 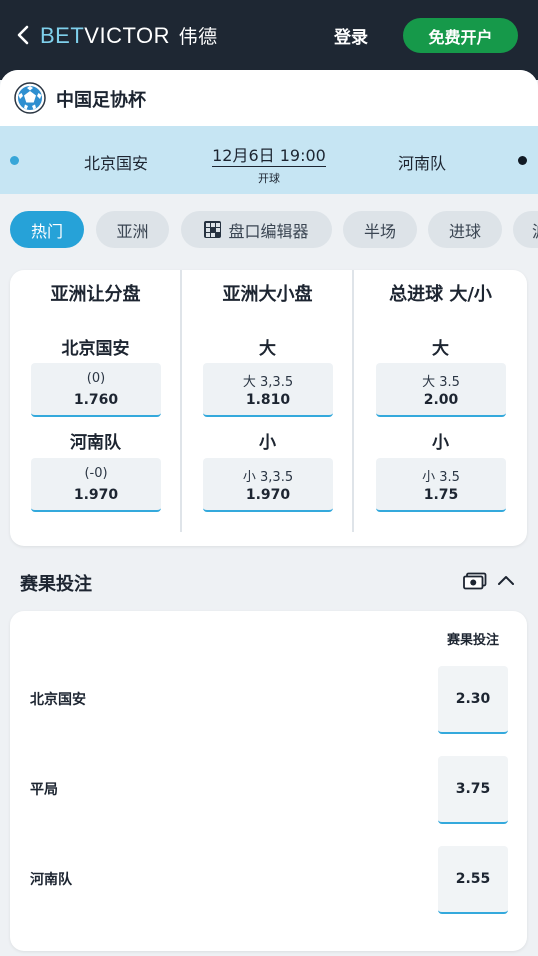 What do you see at coordinates (441, 477) in the screenshot?
I see `odds-line: 小 3.5` at bounding box center [441, 477].